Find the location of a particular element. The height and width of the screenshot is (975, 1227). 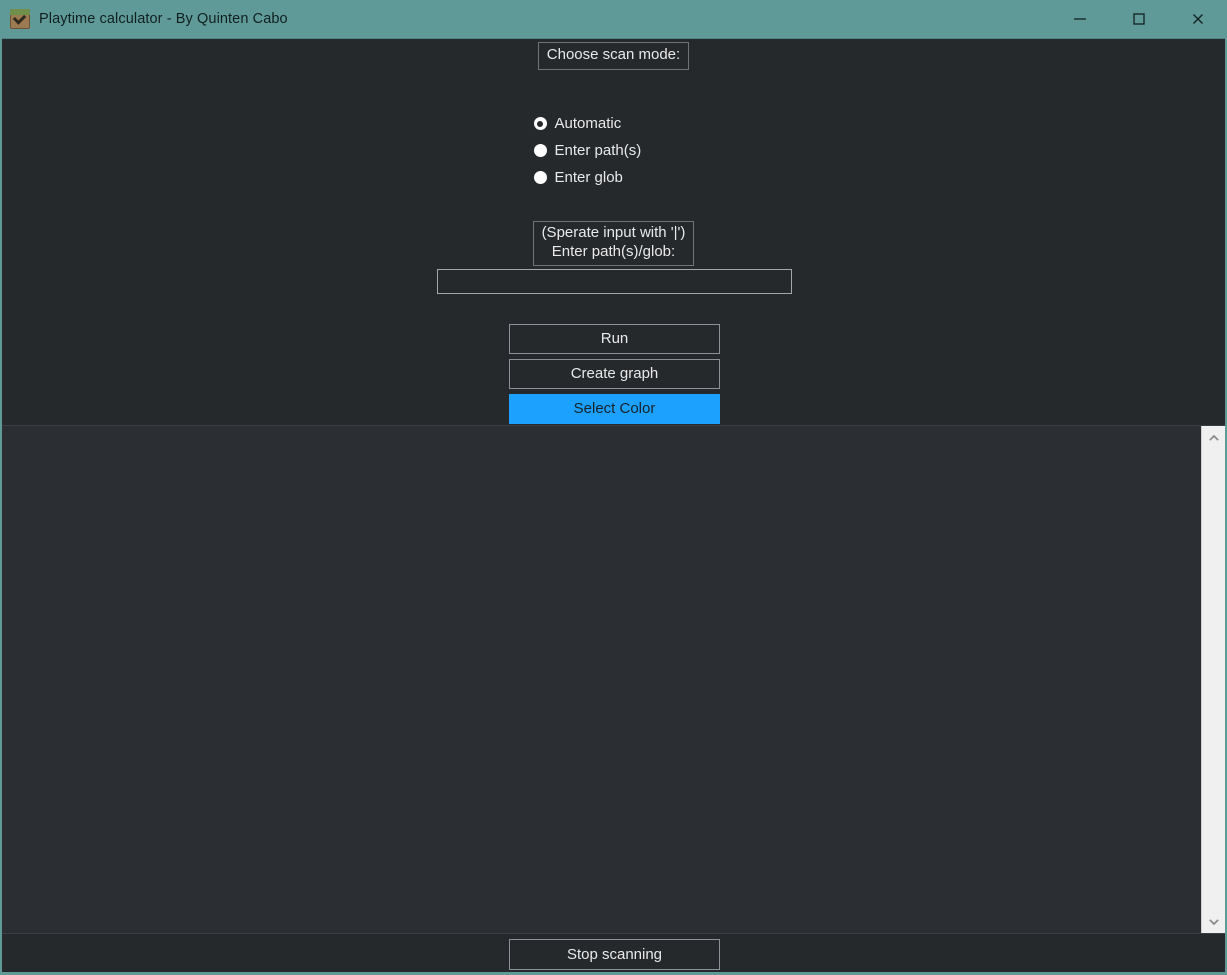

status-bar: Stop scanning is located at coordinates (613, 952).